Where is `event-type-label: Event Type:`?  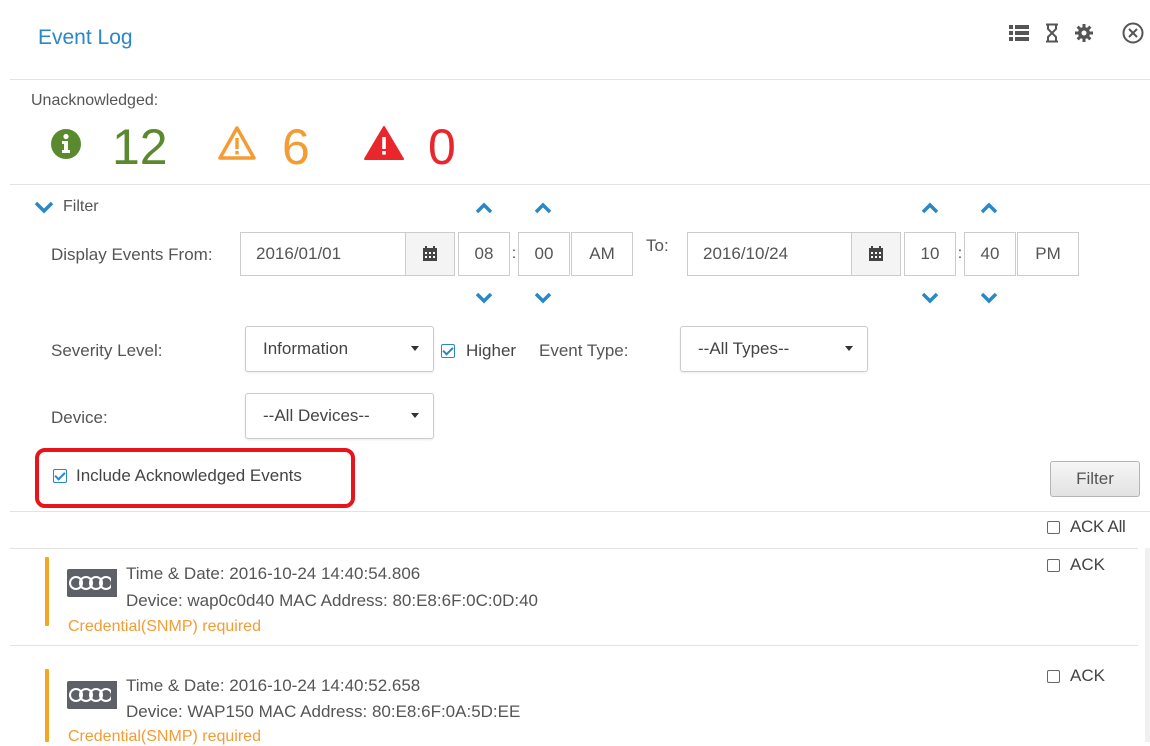
event-type-label: Event Type: is located at coordinates (584, 350).